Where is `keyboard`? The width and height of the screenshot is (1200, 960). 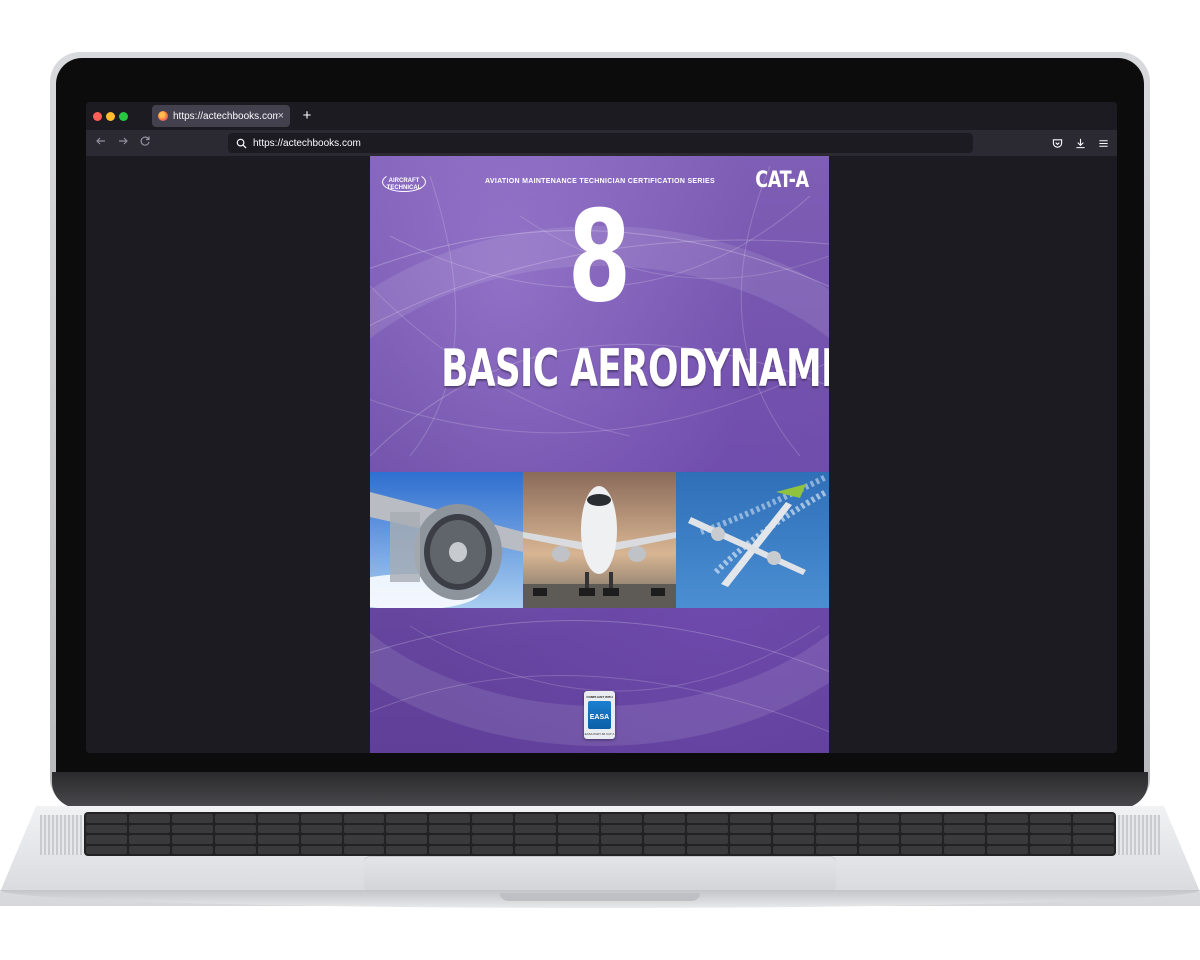 keyboard is located at coordinates (600, 834).